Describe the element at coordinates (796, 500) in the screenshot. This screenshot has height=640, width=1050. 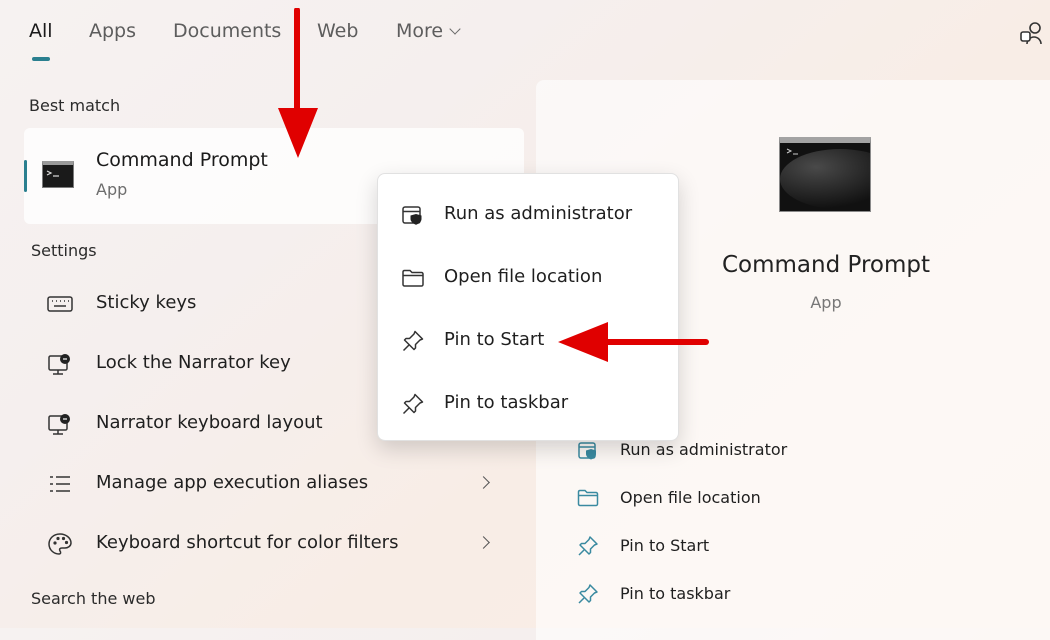
I see `detail-action-open-file-location: Open file location` at that location.